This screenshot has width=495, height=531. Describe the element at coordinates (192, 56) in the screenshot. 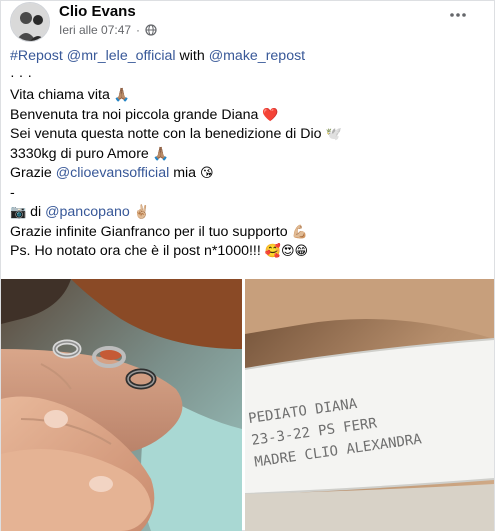

I see `text-segment: with` at that location.